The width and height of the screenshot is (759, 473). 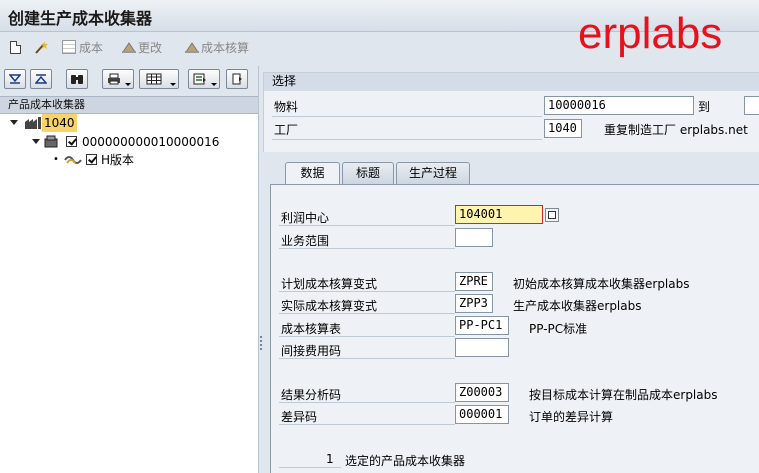 I want to click on tab-production-process: 生产过程, so click(x=433, y=173).